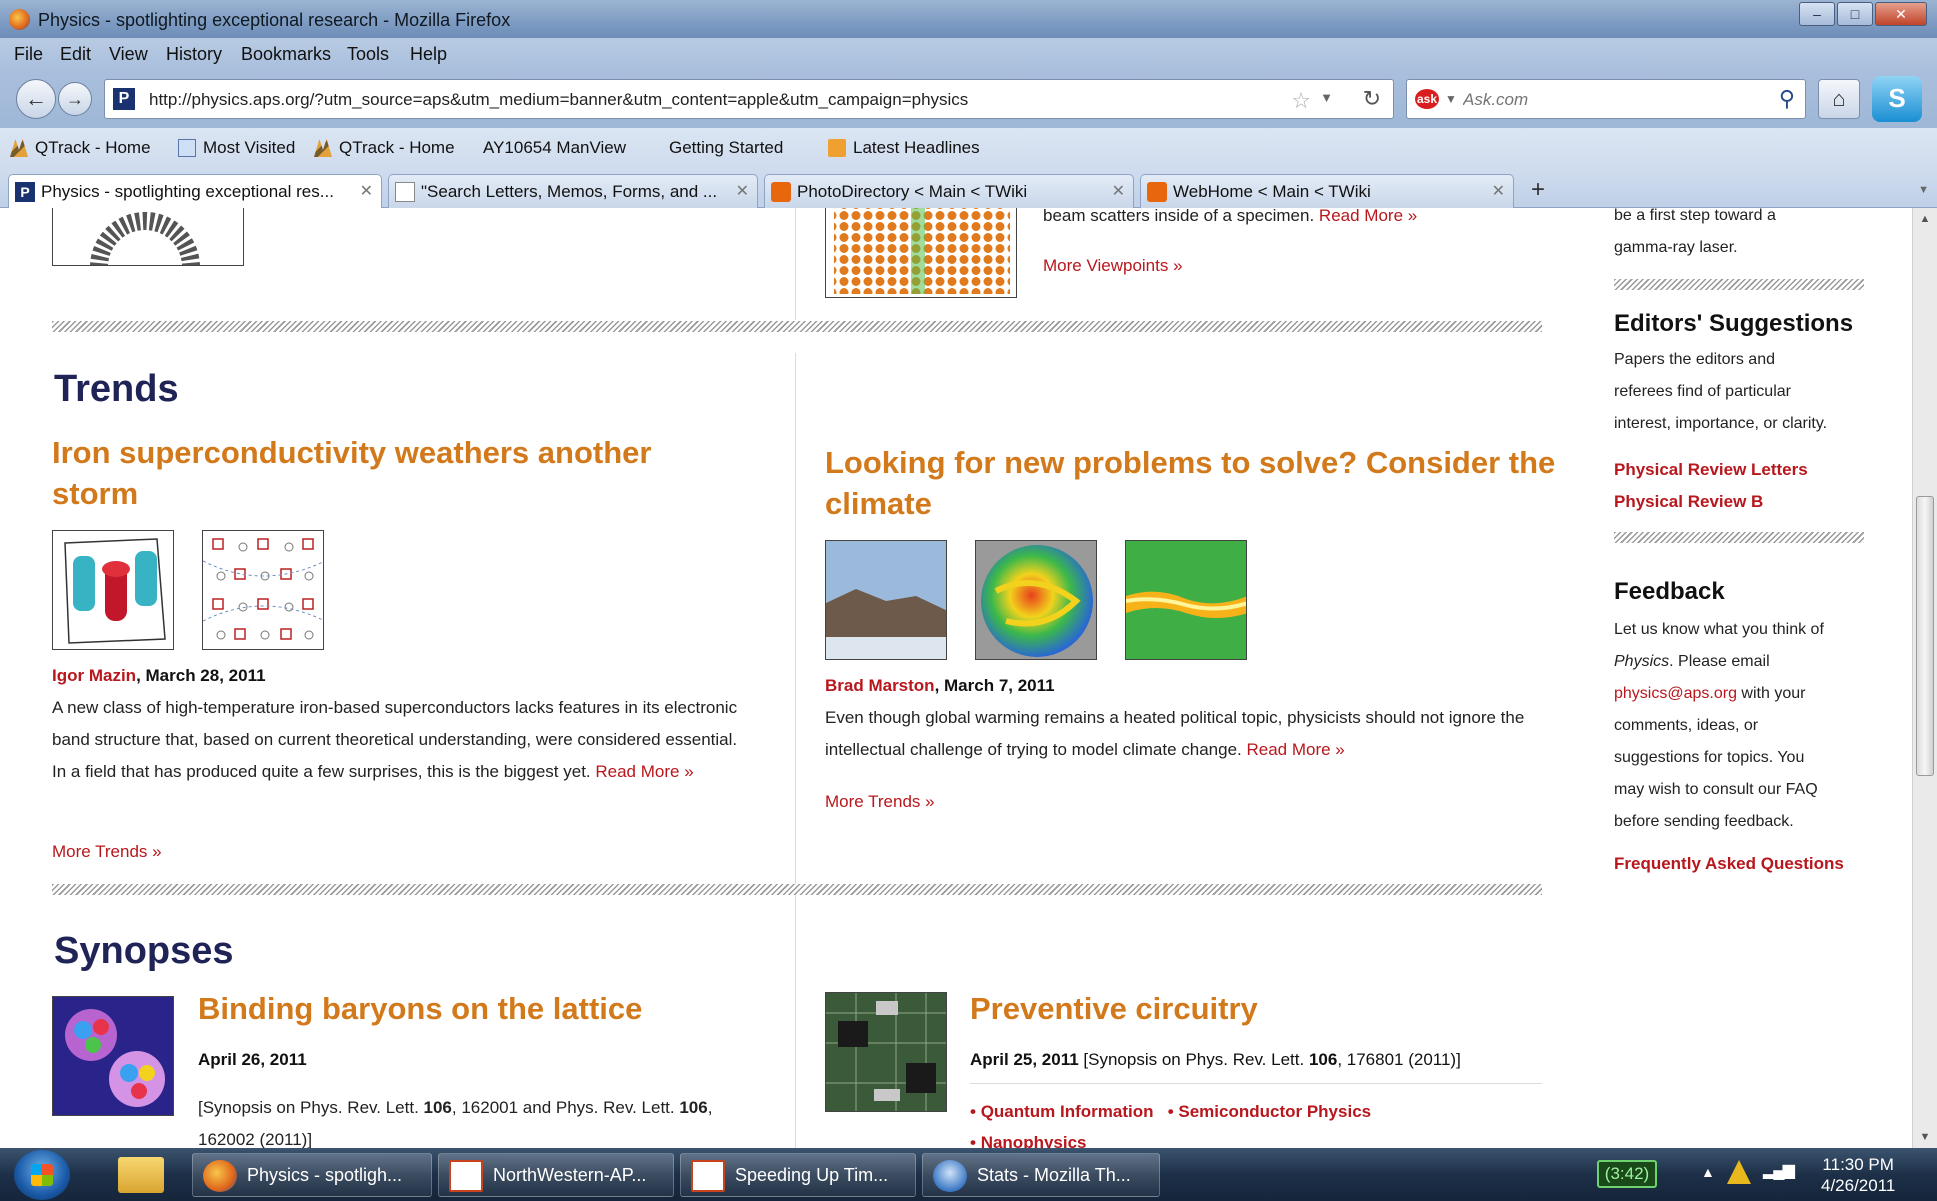 The height and width of the screenshot is (1201, 1937). What do you see at coordinates (124, 99) in the screenshot?
I see `site-identity-icon: P` at bounding box center [124, 99].